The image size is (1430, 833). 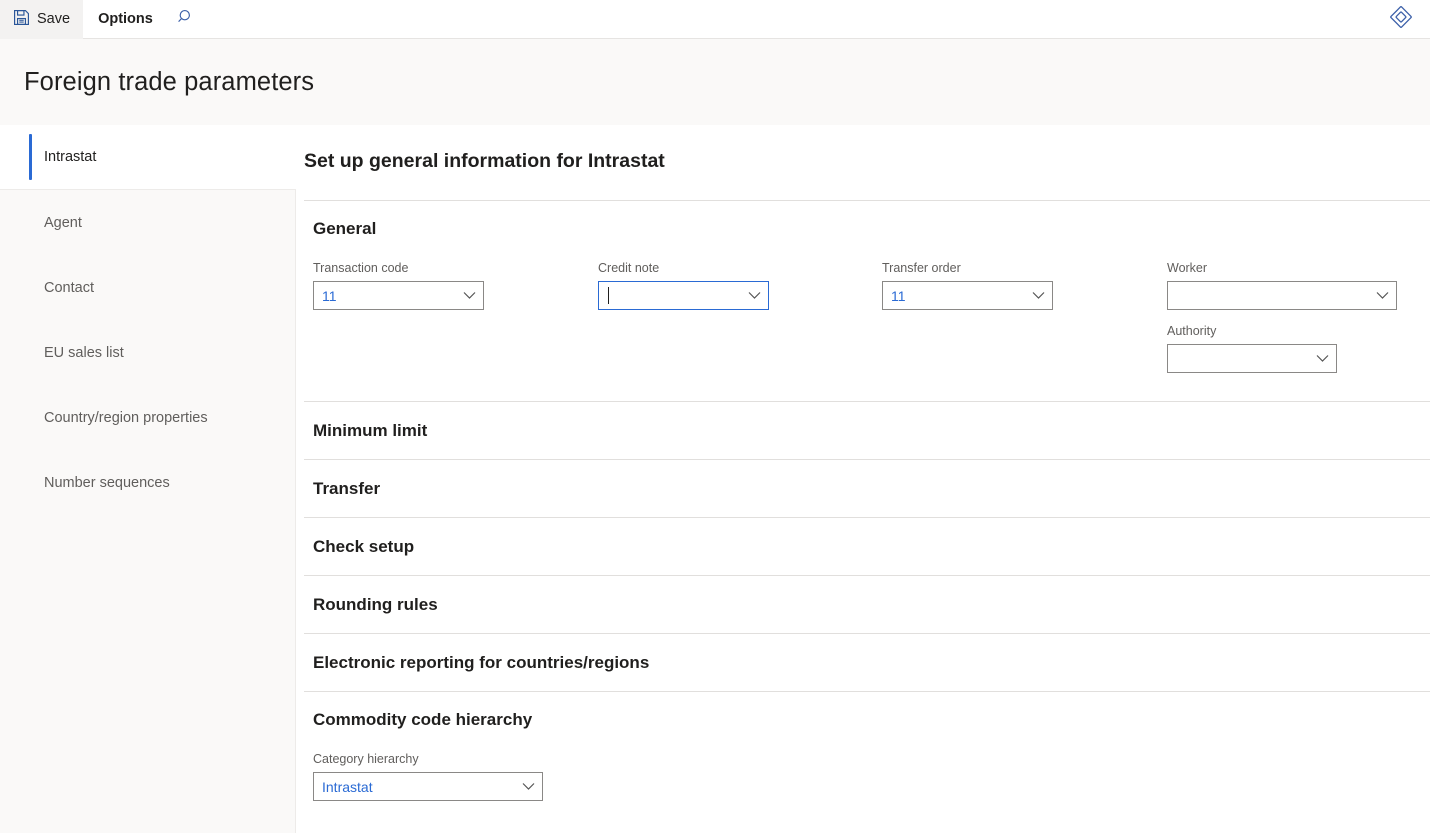 I want to click on sidebar-item-label: EU sales list, so click(x=84, y=352).